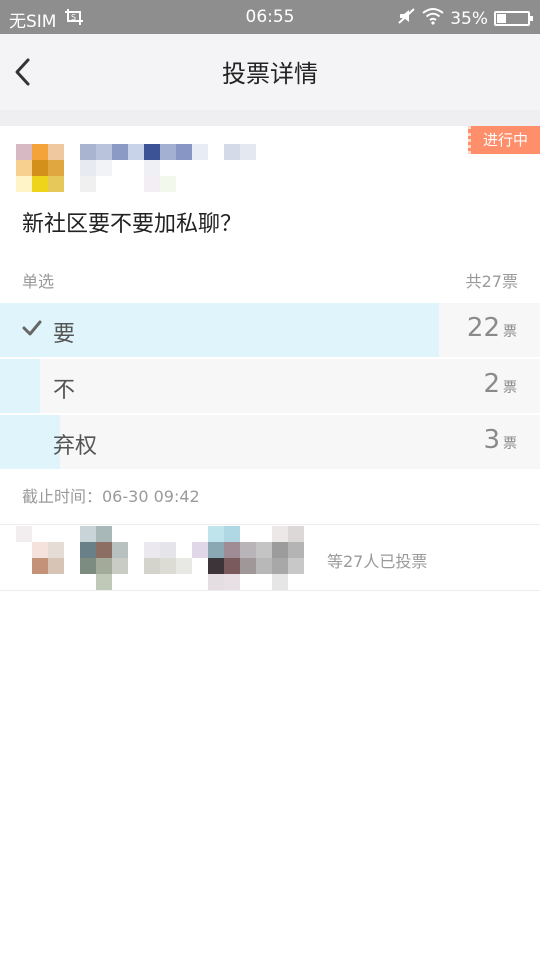 The width and height of the screenshot is (540, 960). I want to click on section-divider, so click(270, 118).